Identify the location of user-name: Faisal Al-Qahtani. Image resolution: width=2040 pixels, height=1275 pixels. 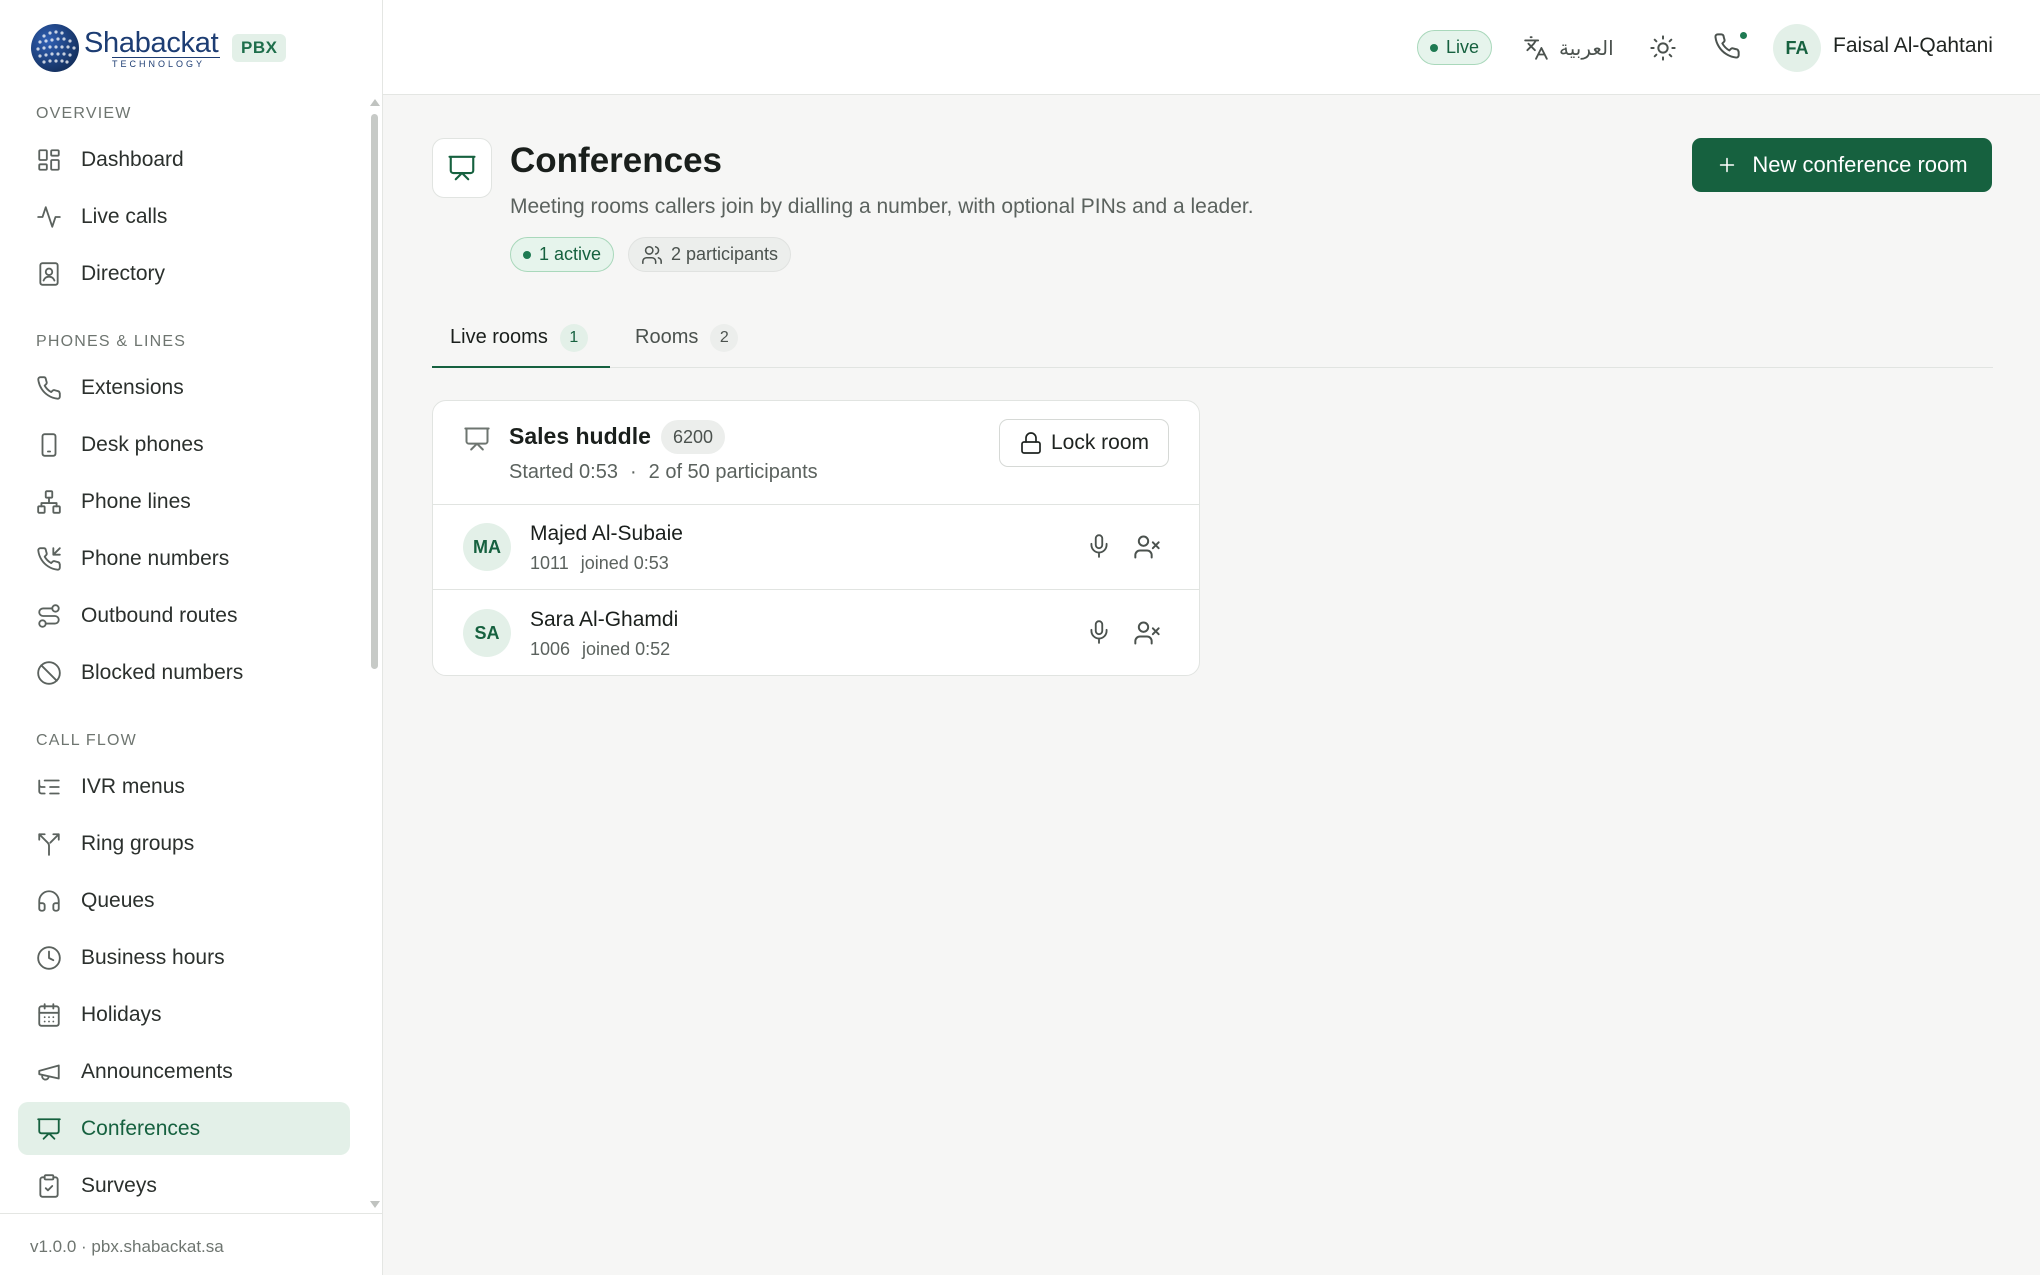
(1913, 46).